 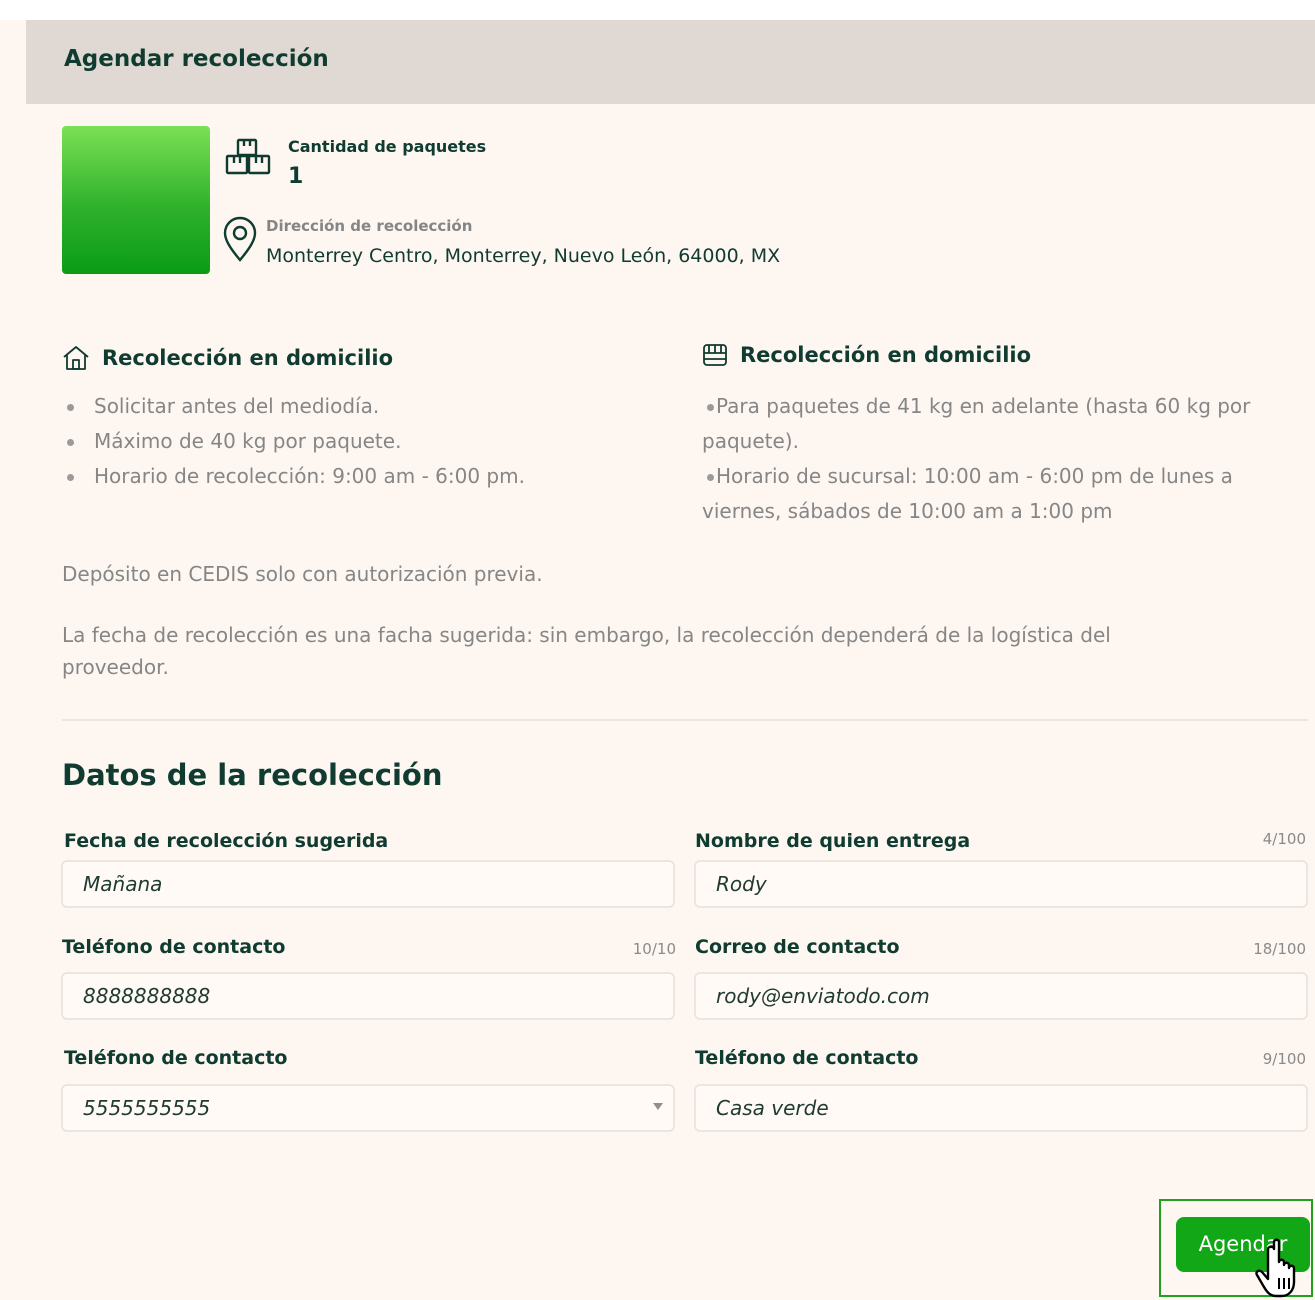 I want to click on contact-email-label: Correo de contacto, so click(x=797, y=947).